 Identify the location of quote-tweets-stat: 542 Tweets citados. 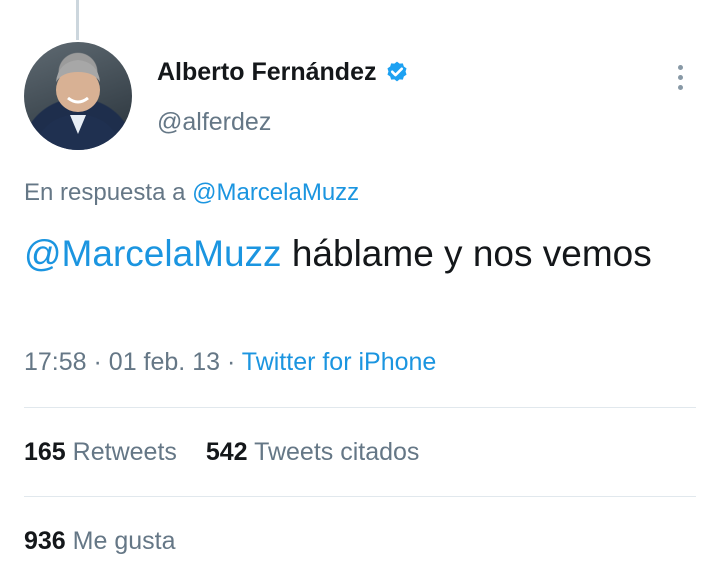
(313, 452).